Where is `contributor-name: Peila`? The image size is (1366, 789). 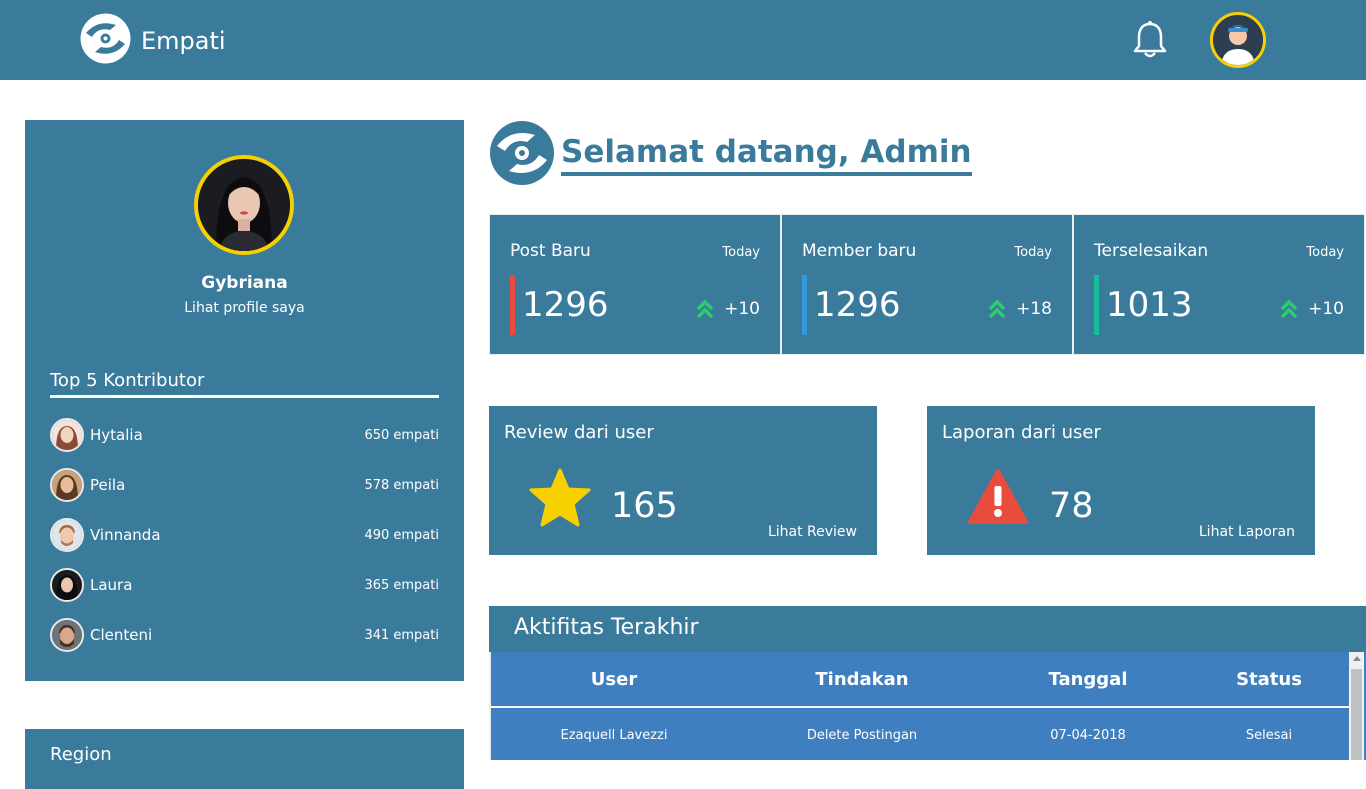
contributor-name: Peila is located at coordinates (108, 485).